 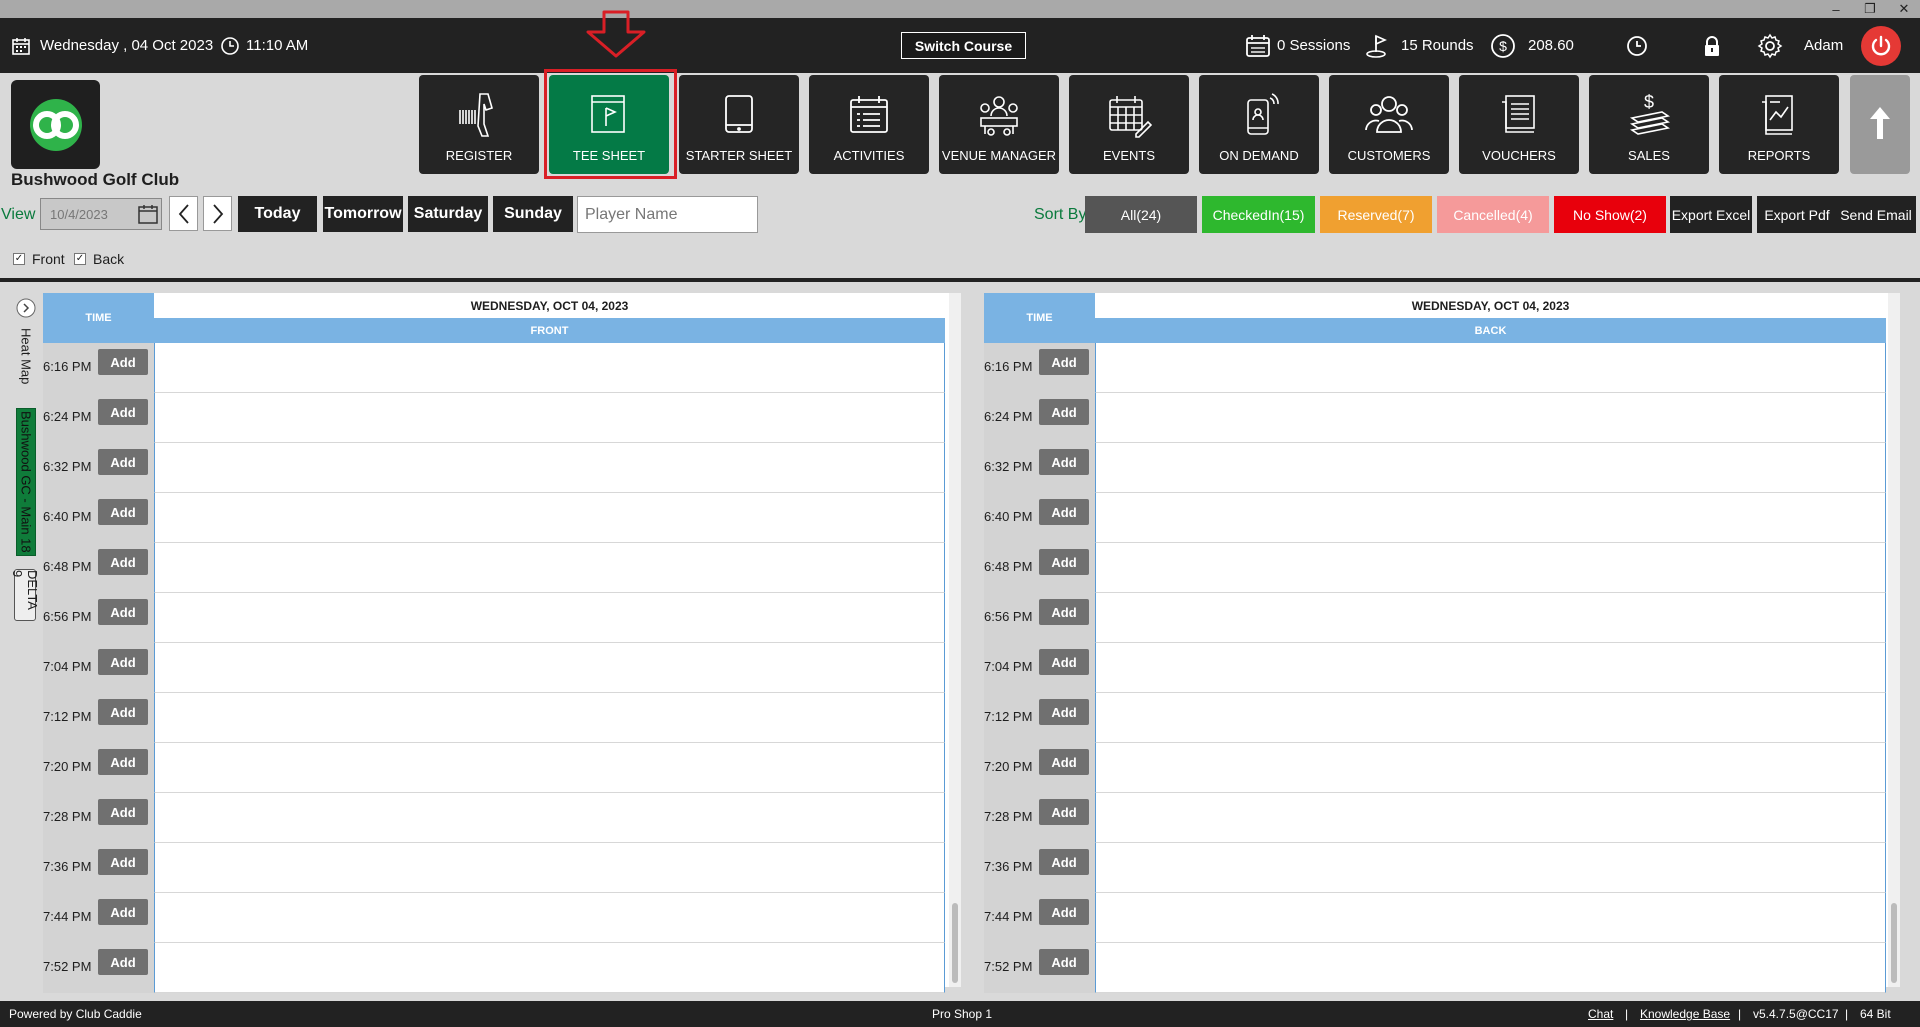 What do you see at coordinates (1870, 9) in the screenshot?
I see `restore-button: ❐` at bounding box center [1870, 9].